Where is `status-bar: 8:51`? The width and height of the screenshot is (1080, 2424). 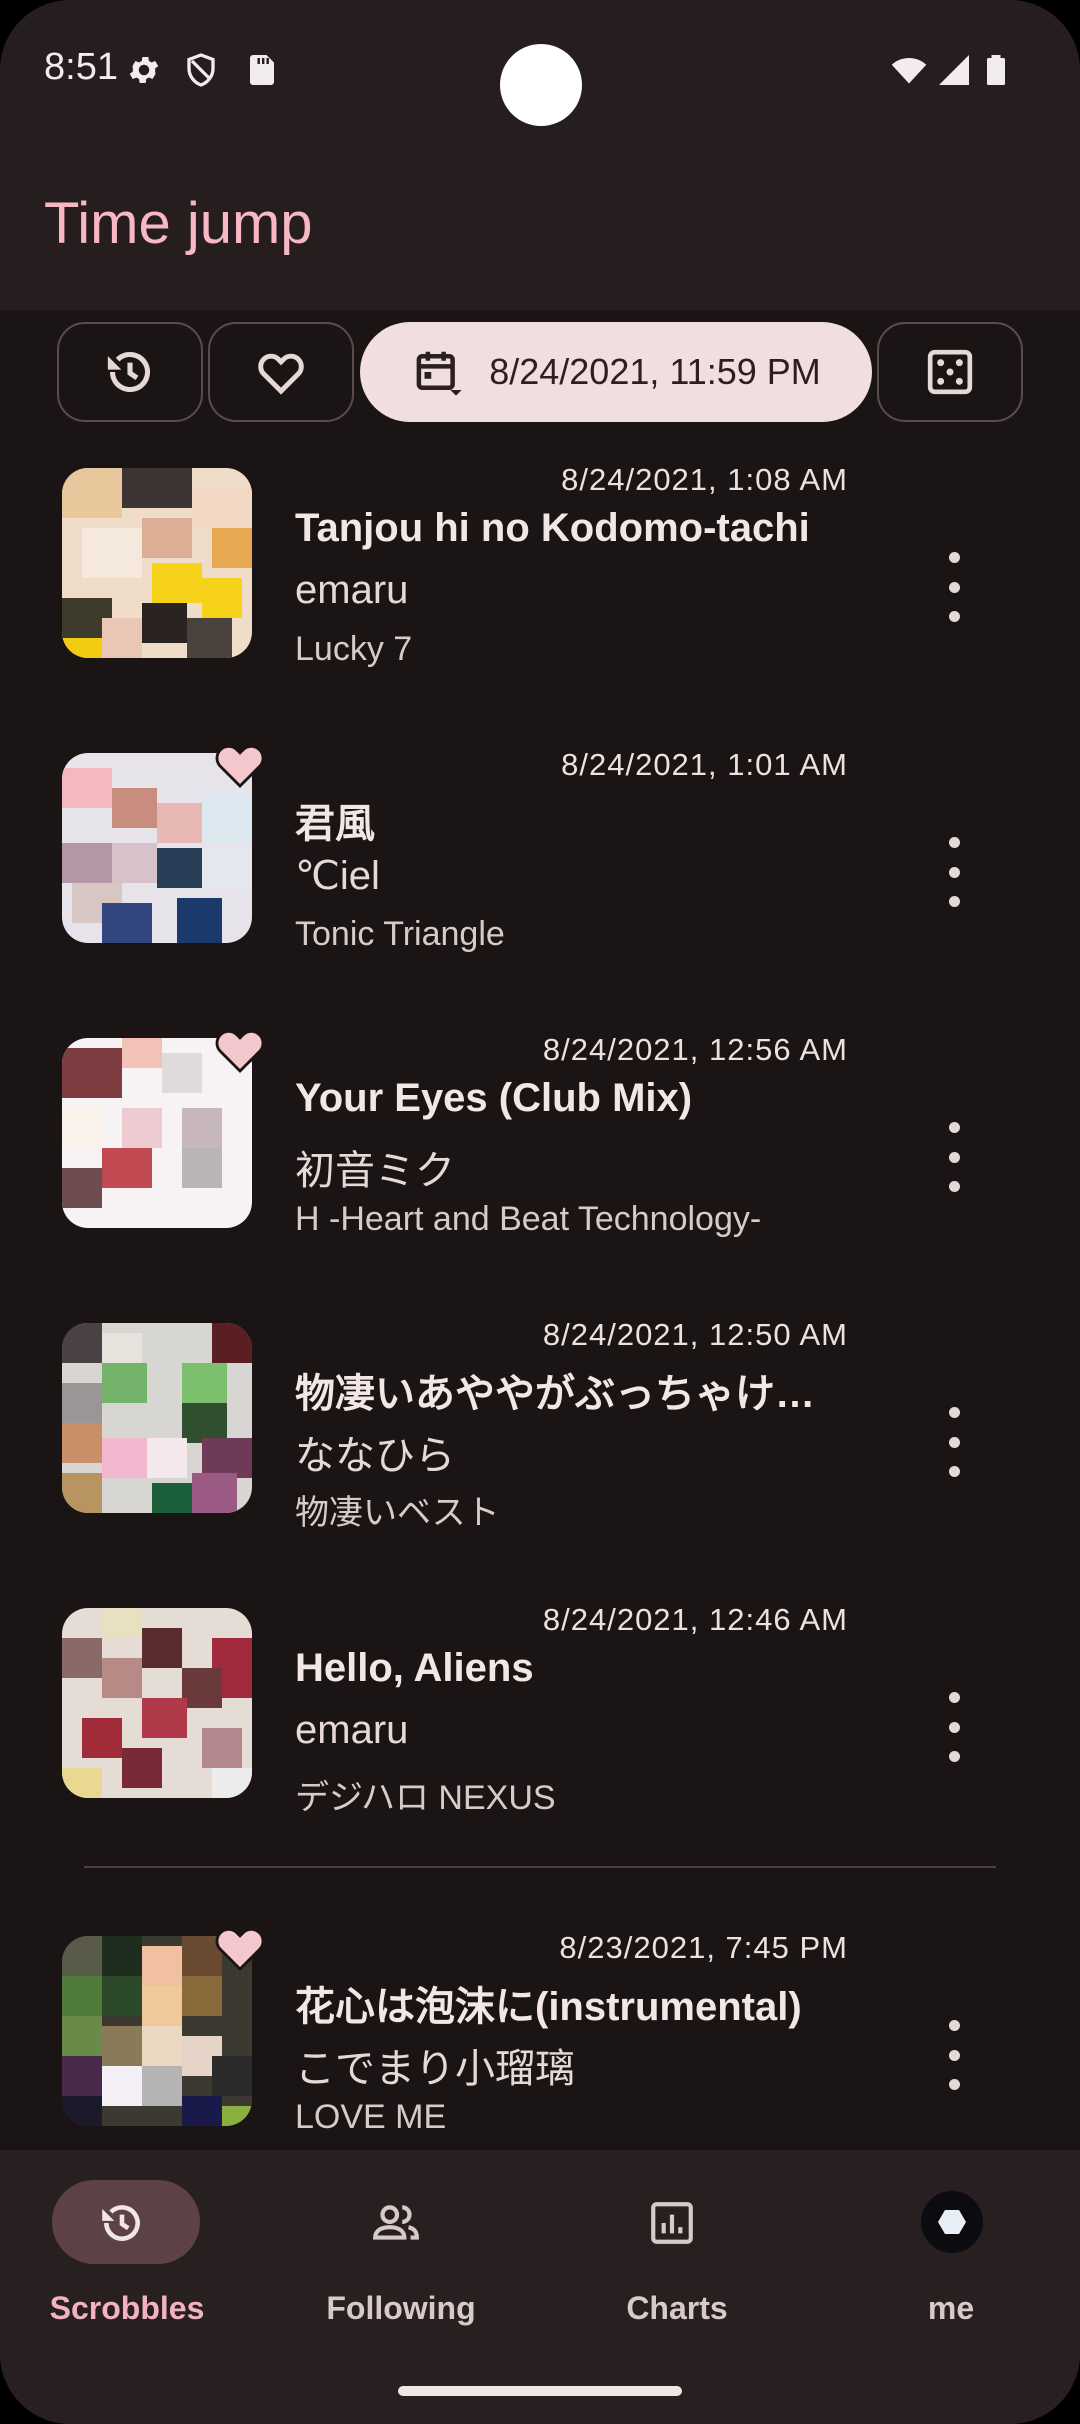
status-bar: 8:51 is located at coordinates (540, 70).